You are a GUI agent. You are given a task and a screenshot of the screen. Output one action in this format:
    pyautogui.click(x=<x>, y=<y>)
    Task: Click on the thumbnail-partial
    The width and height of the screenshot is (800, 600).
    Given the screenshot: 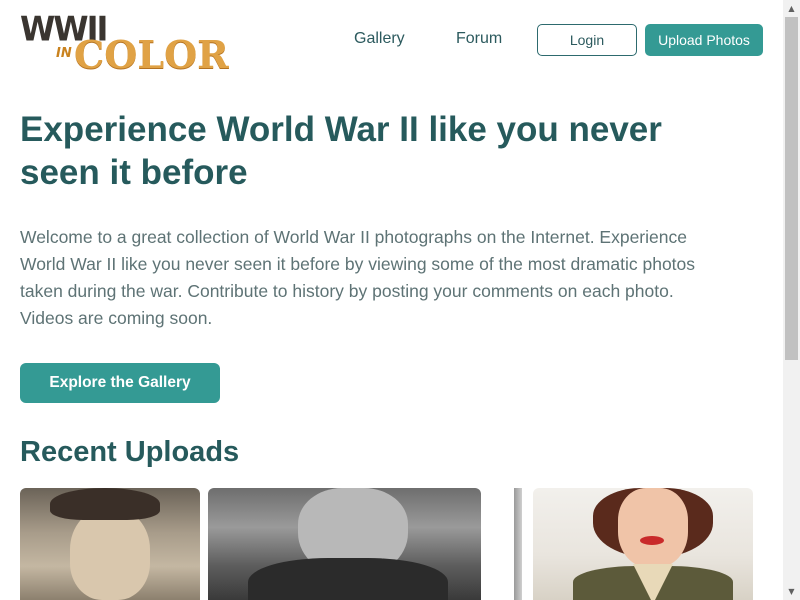 What is the action you would take?
    pyautogui.click(x=518, y=544)
    